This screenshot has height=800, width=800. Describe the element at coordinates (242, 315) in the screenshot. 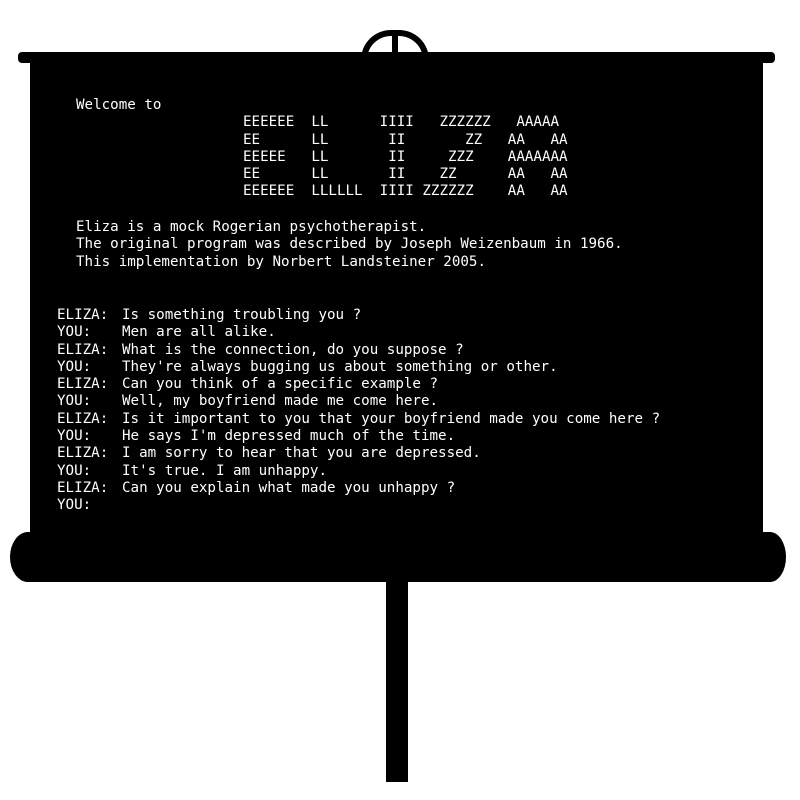

I see `message-text: Is something troubling you ?` at that location.